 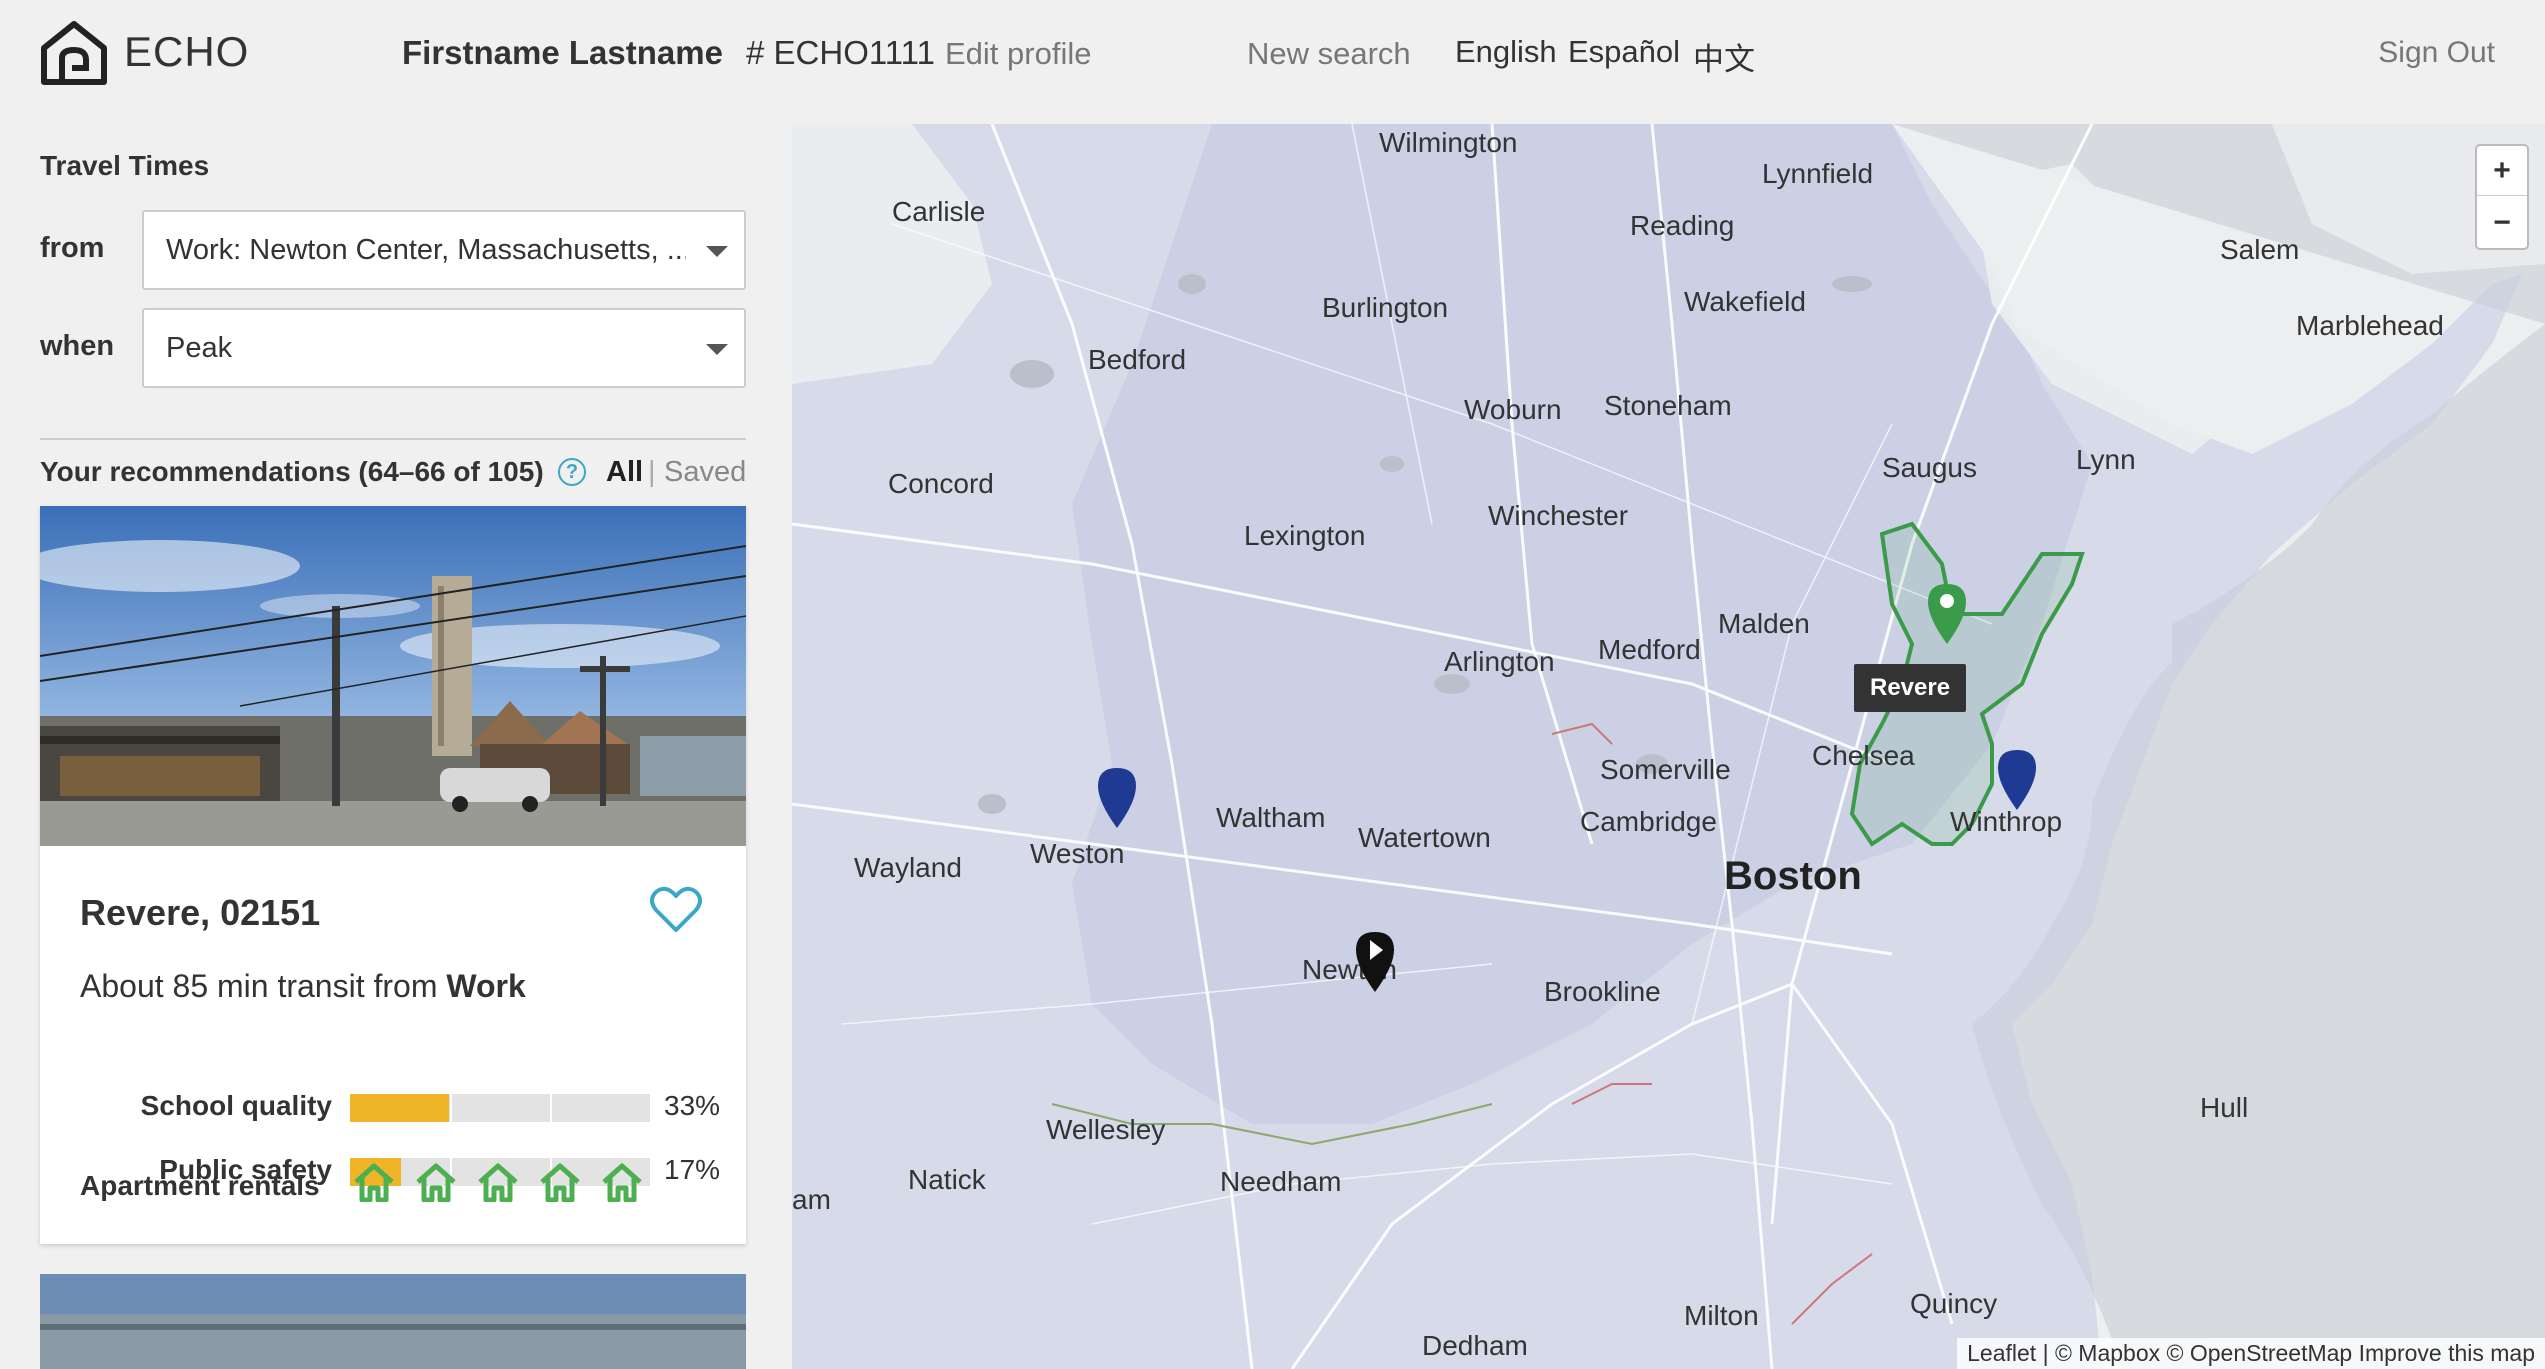 What do you see at coordinates (572, 472) in the screenshot?
I see `help-icon: ?` at bounding box center [572, 472].